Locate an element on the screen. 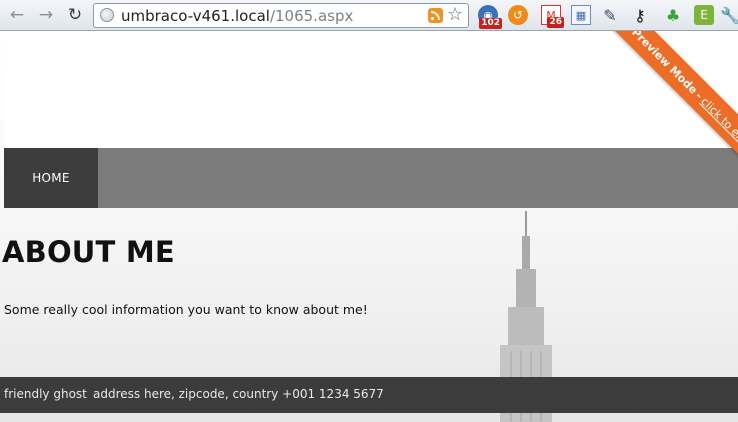  green-extension-icon: ♣ is located at coordinates (673, 15).